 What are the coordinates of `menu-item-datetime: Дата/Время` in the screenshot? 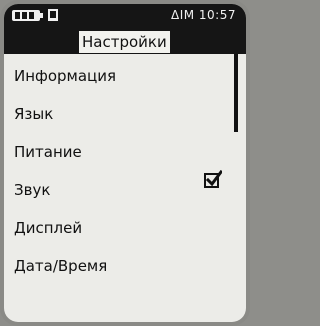 It's located at (60, 266).